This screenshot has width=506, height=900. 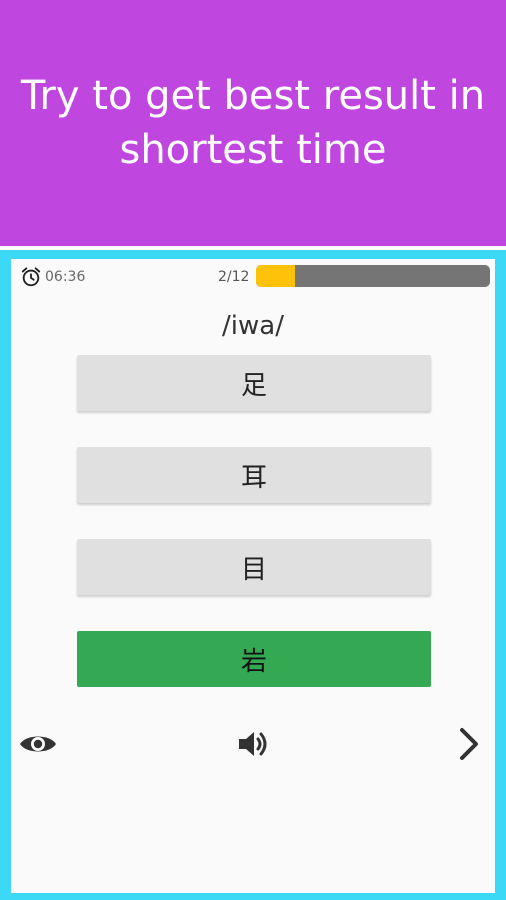 I want to click on timer: 06:36, so click(x=52, y=277).